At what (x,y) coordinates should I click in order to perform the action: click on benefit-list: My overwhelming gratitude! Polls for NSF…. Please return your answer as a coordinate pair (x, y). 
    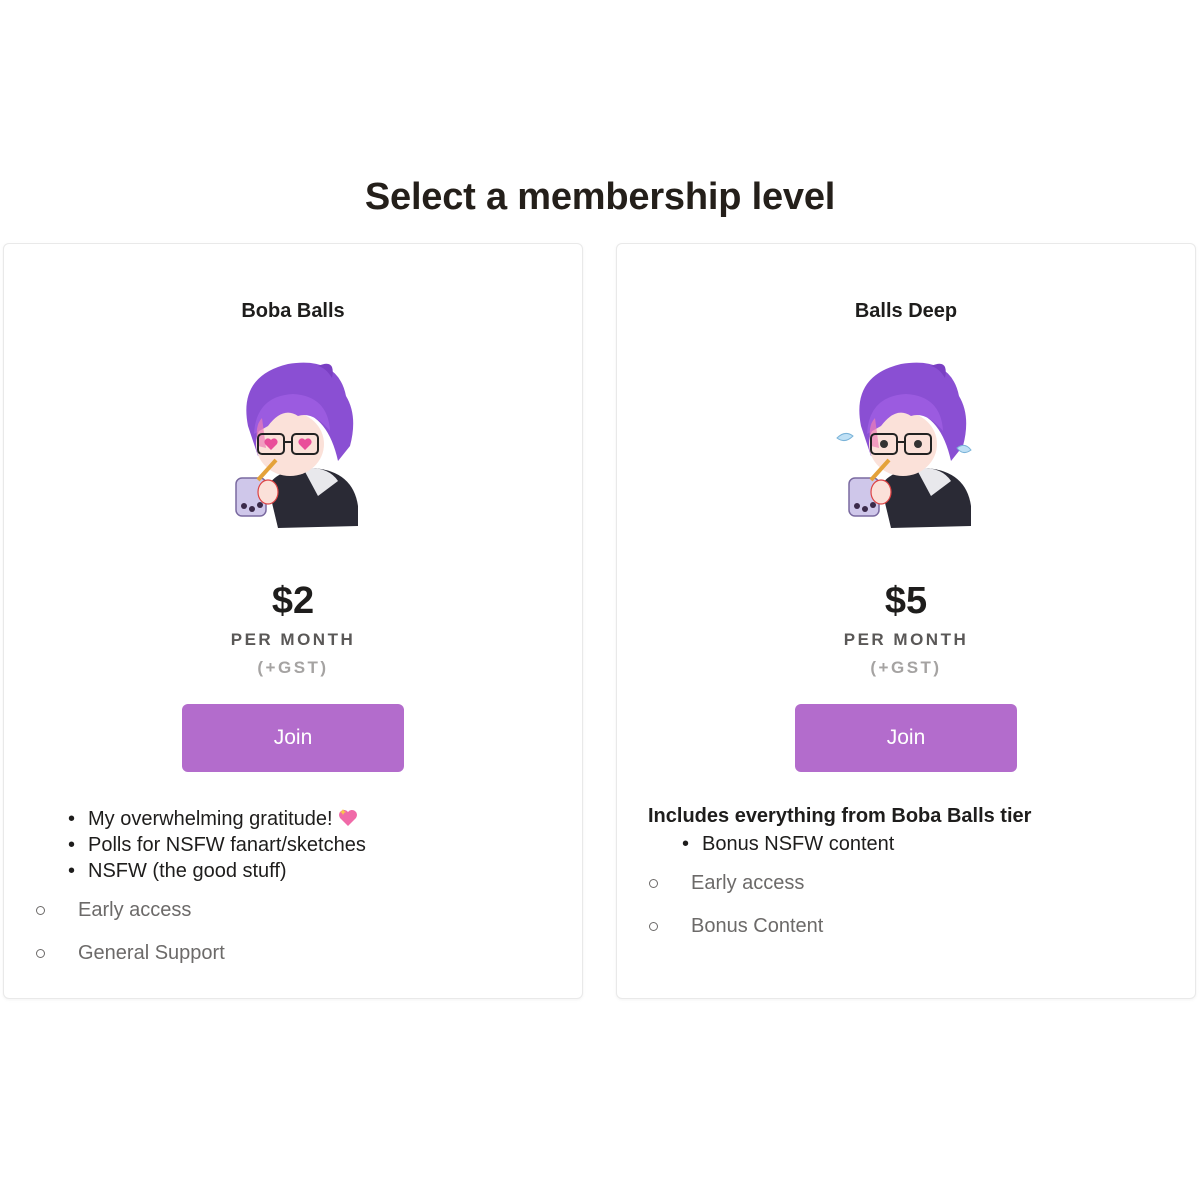
    Looking at the image, I should click on (217, 845).